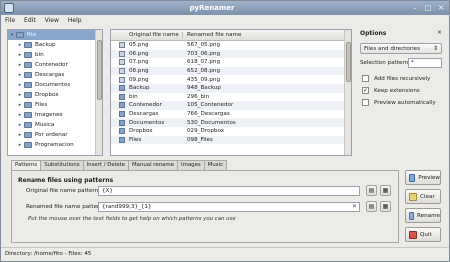  I want to click on original-pattern-input: {X}, so click(229, 191).